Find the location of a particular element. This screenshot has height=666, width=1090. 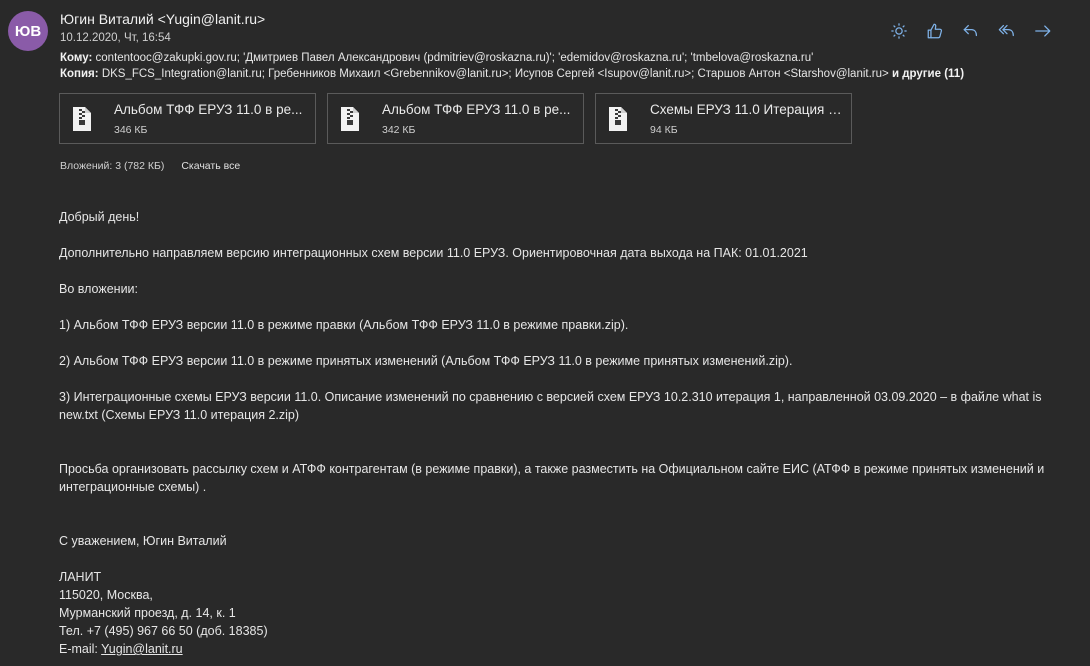

signature-address: Мурманский проезд, д. 14, к. 1 is located at coordinates (147, 613).